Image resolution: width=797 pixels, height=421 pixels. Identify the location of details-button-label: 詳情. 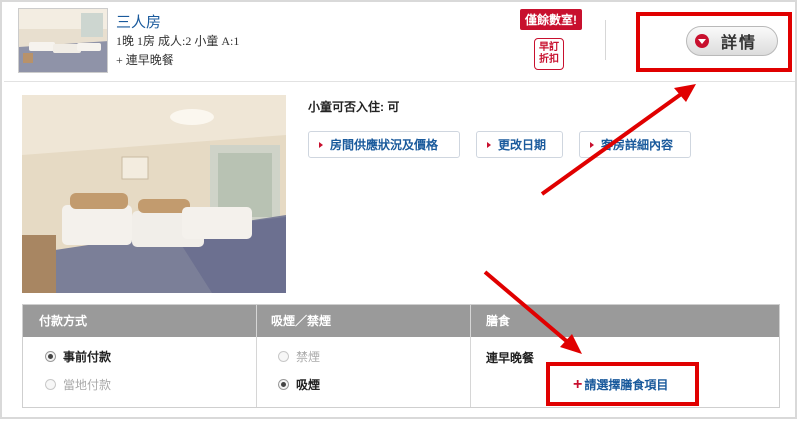
(739, 43).